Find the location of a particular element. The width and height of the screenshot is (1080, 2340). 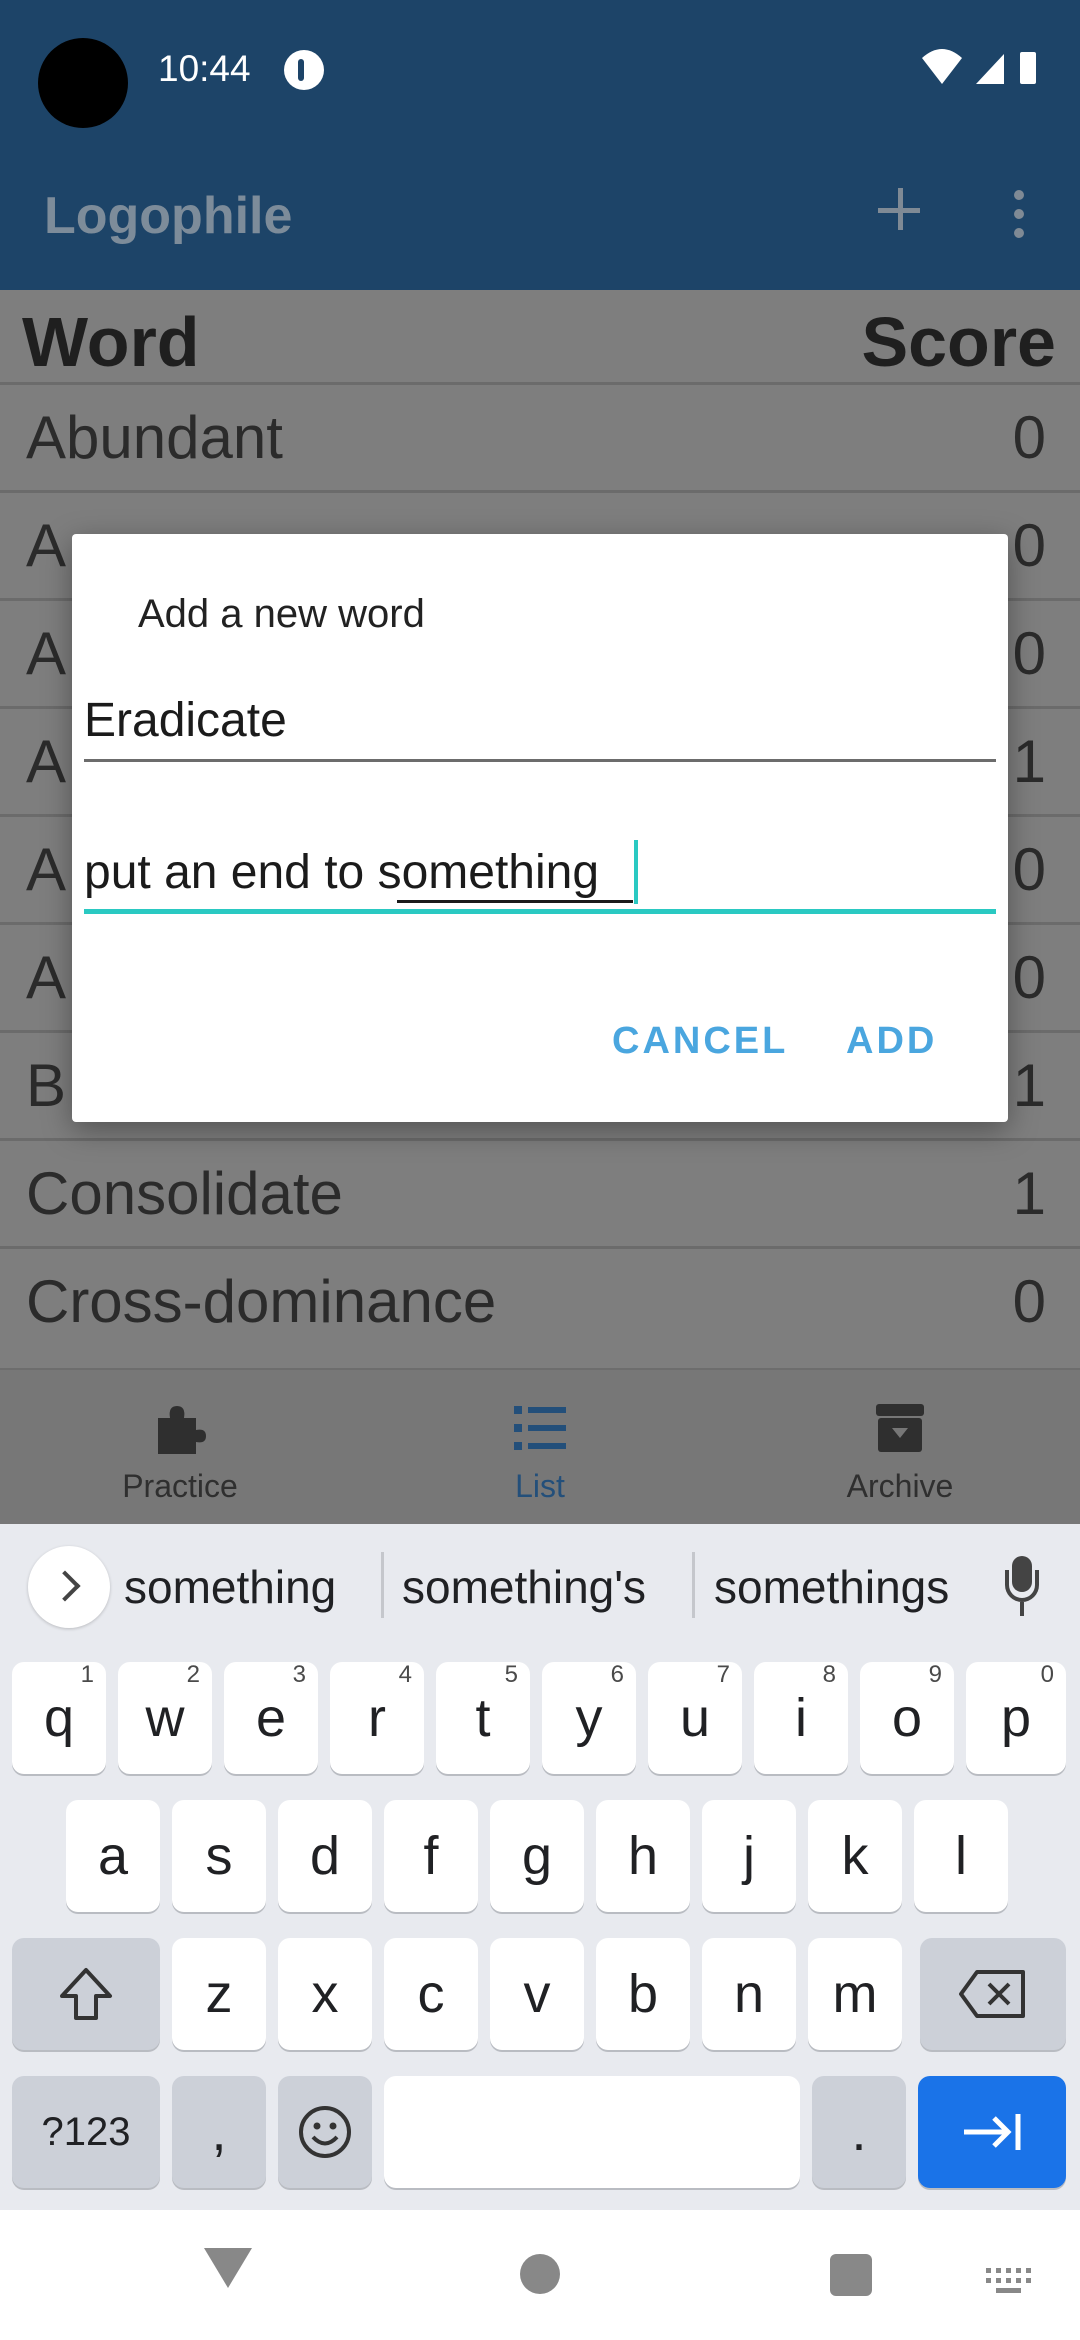

nav-label: Practice is located at coordinates (180, 1486).